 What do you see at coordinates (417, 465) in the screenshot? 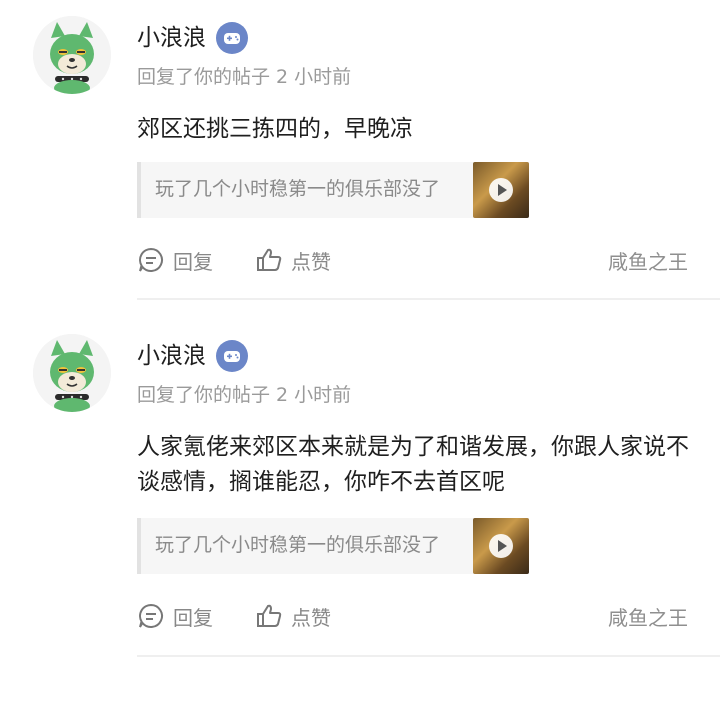
I see `comment-content: 人家氪佬来郊区本来就是为了和谐发展，你跟人家说不谈感情，搁谁能忍，你咋不去首区呢` at bounding box center [417, 465].